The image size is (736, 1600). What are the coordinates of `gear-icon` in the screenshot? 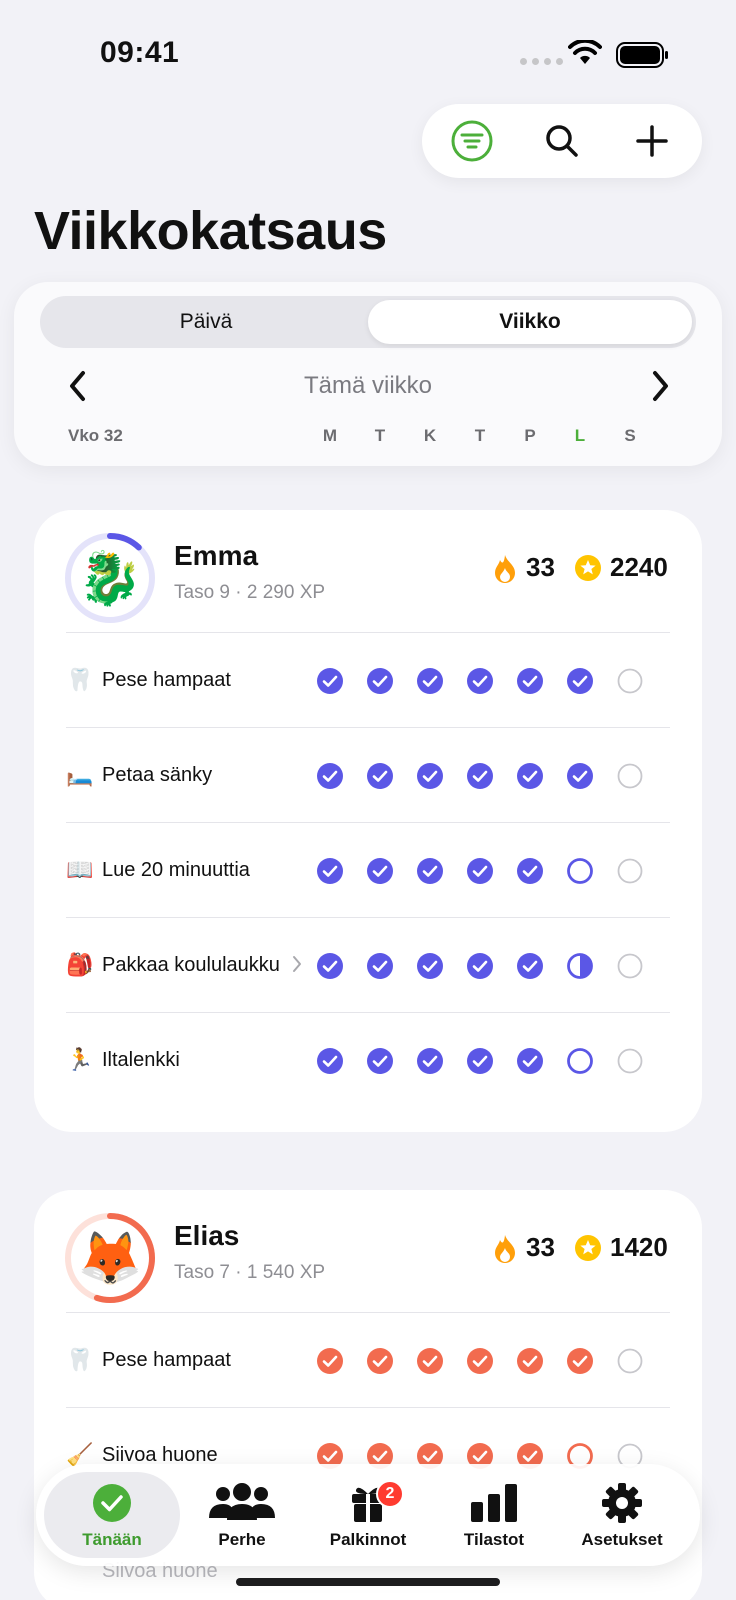 It's located at (622, 1503).